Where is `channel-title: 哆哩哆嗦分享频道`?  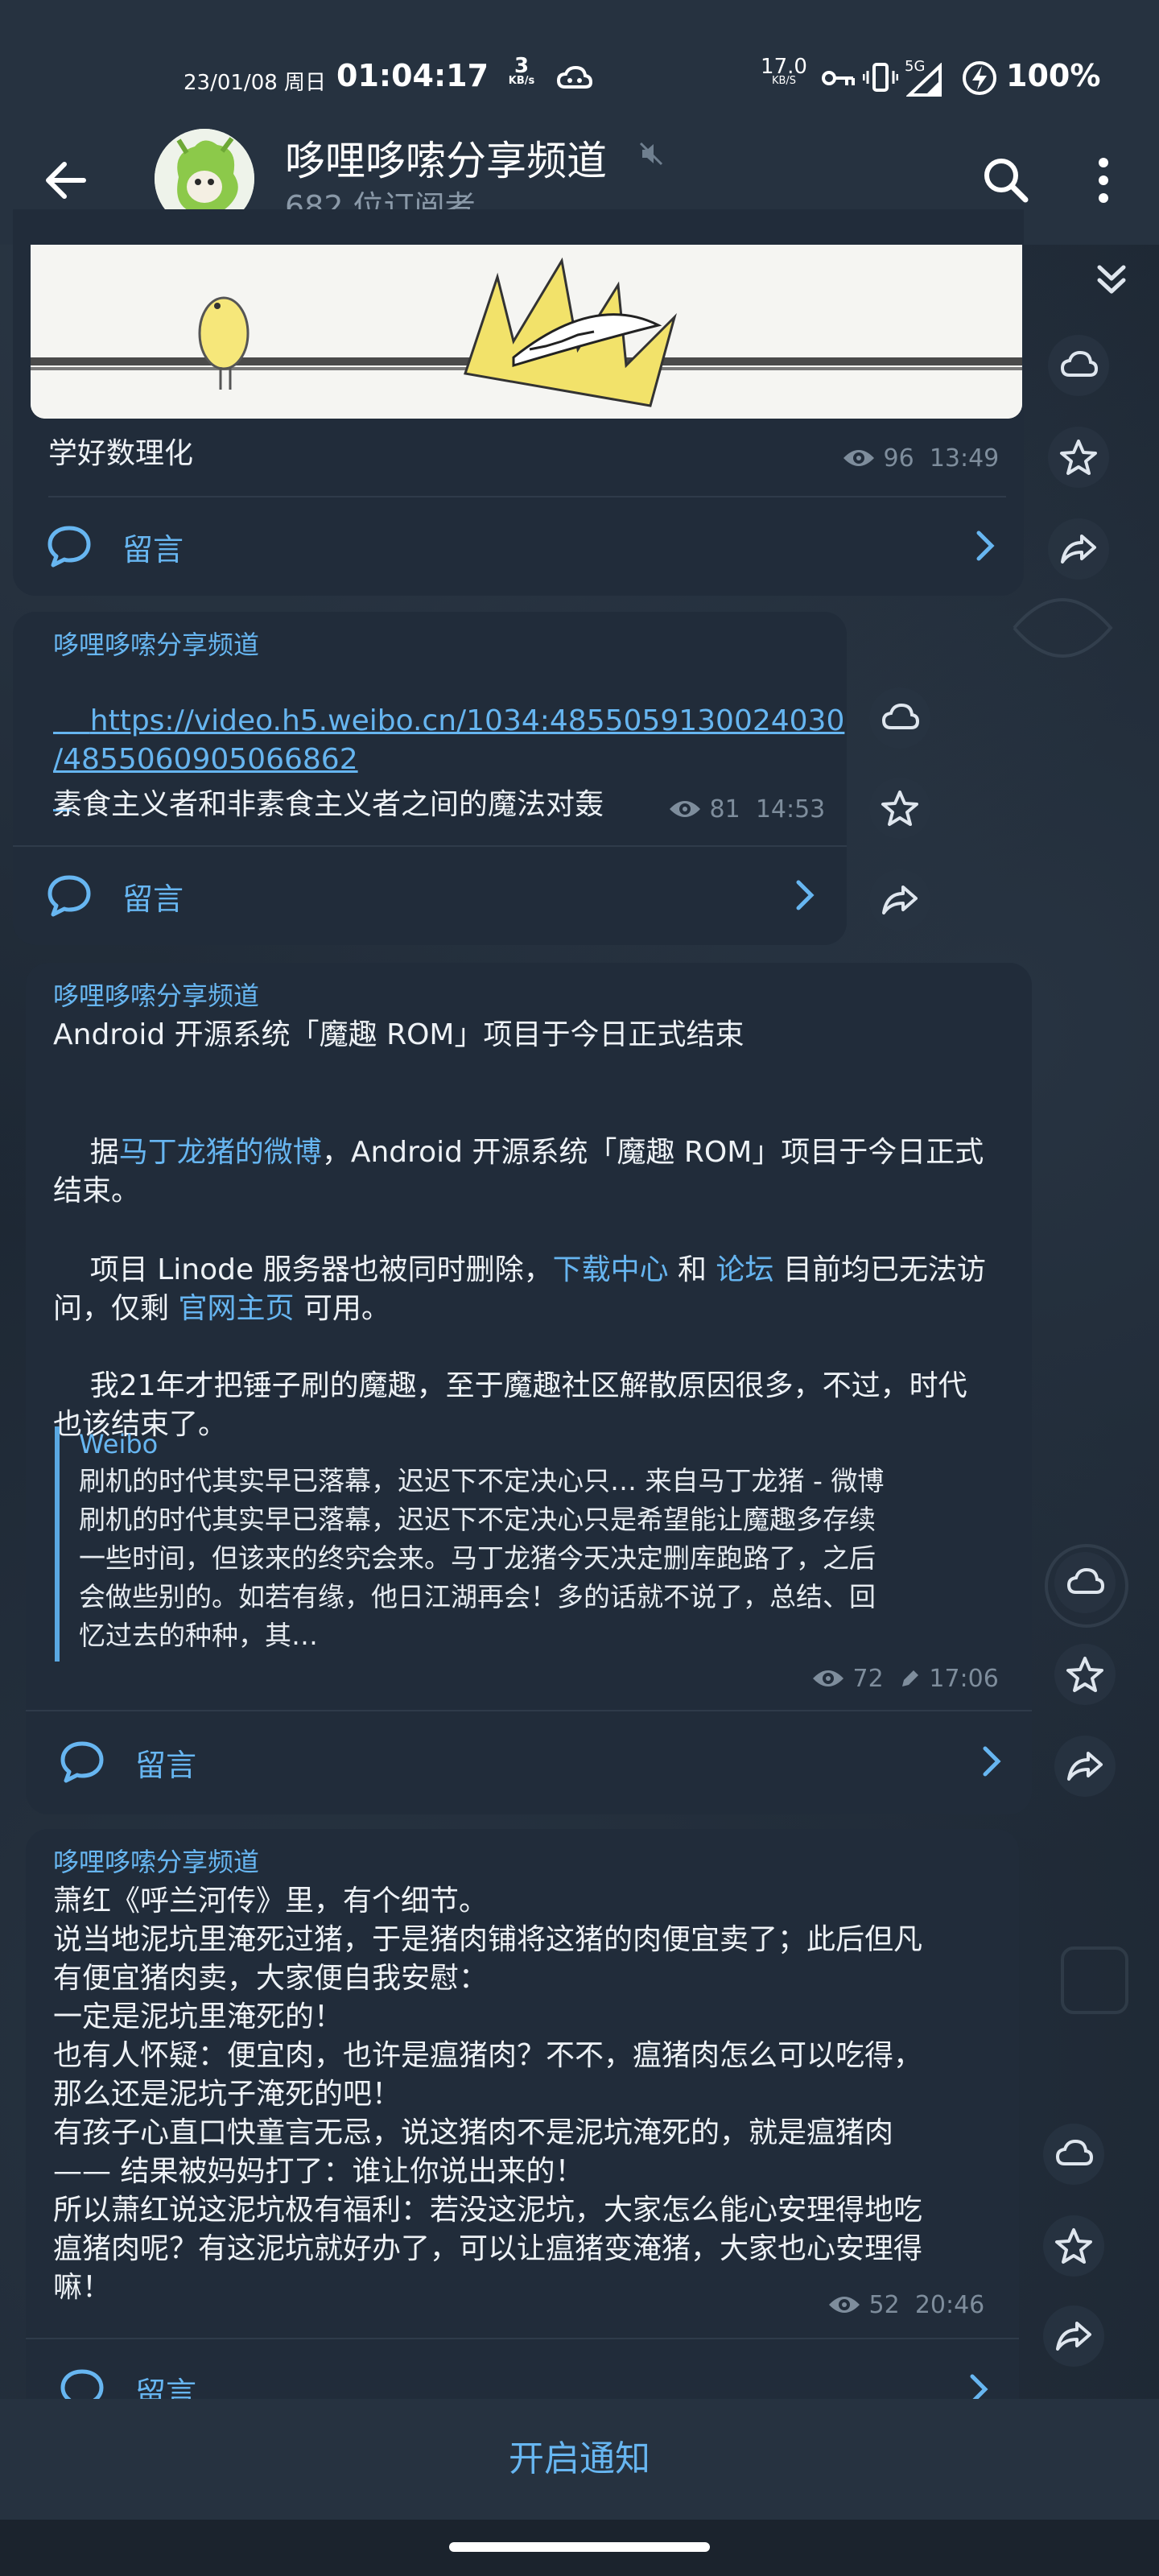
channel-title: 哆哩哆嗦分享频道 is located at coordinates (446, 158).